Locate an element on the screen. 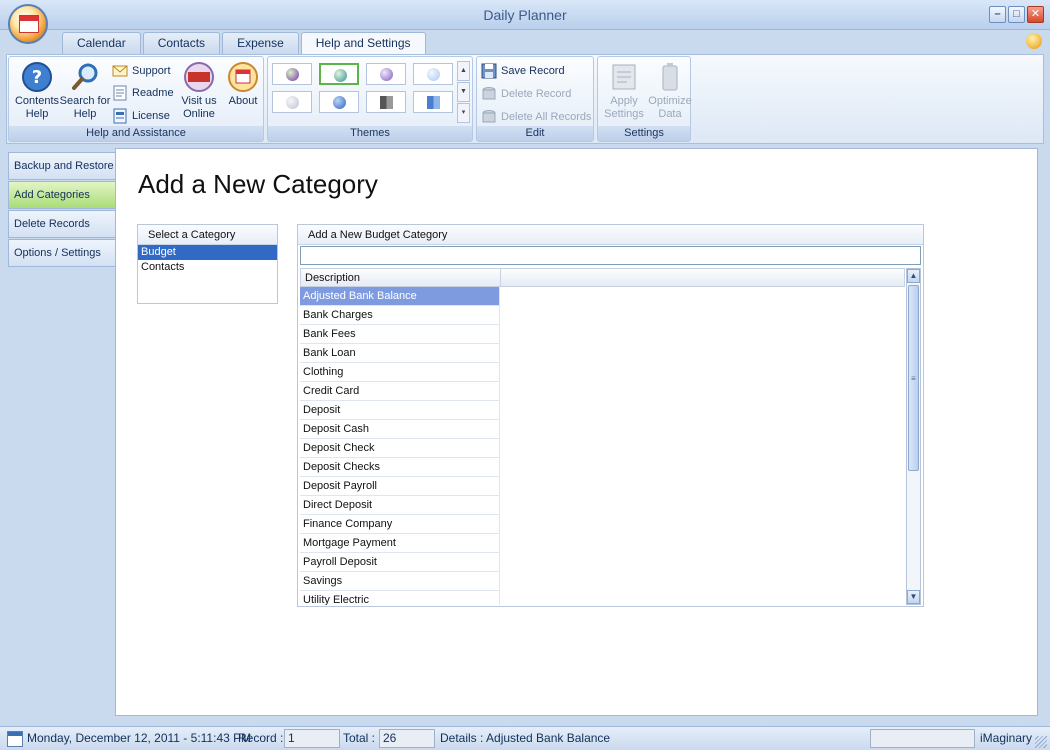 The width and height of the screenshot is (1050, 750). grip-icon: ≡ is located at coordinates (913, 378).